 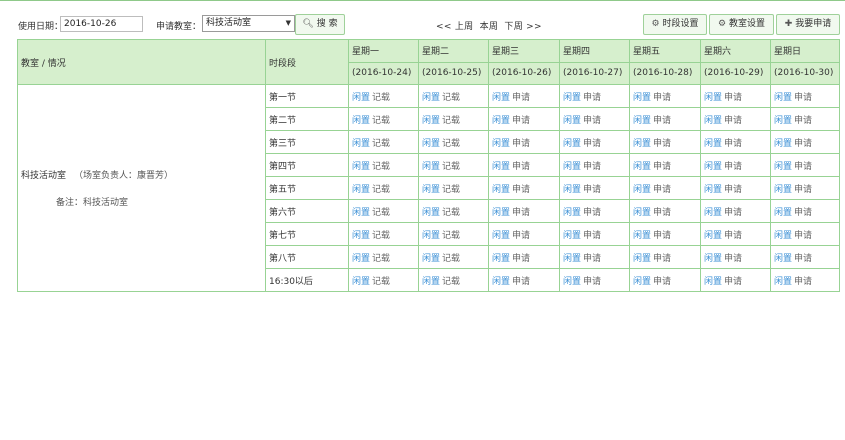 What do you see at coordinates (735, 51) in the screenshot?
I see `day-header-sat: 星期六` at bounding box center [735, 51].